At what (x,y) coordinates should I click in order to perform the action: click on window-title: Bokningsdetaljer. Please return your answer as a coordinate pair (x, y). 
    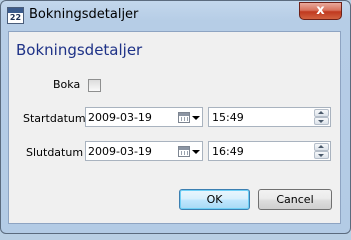
    Looking at the image, I should click on (84, 14).